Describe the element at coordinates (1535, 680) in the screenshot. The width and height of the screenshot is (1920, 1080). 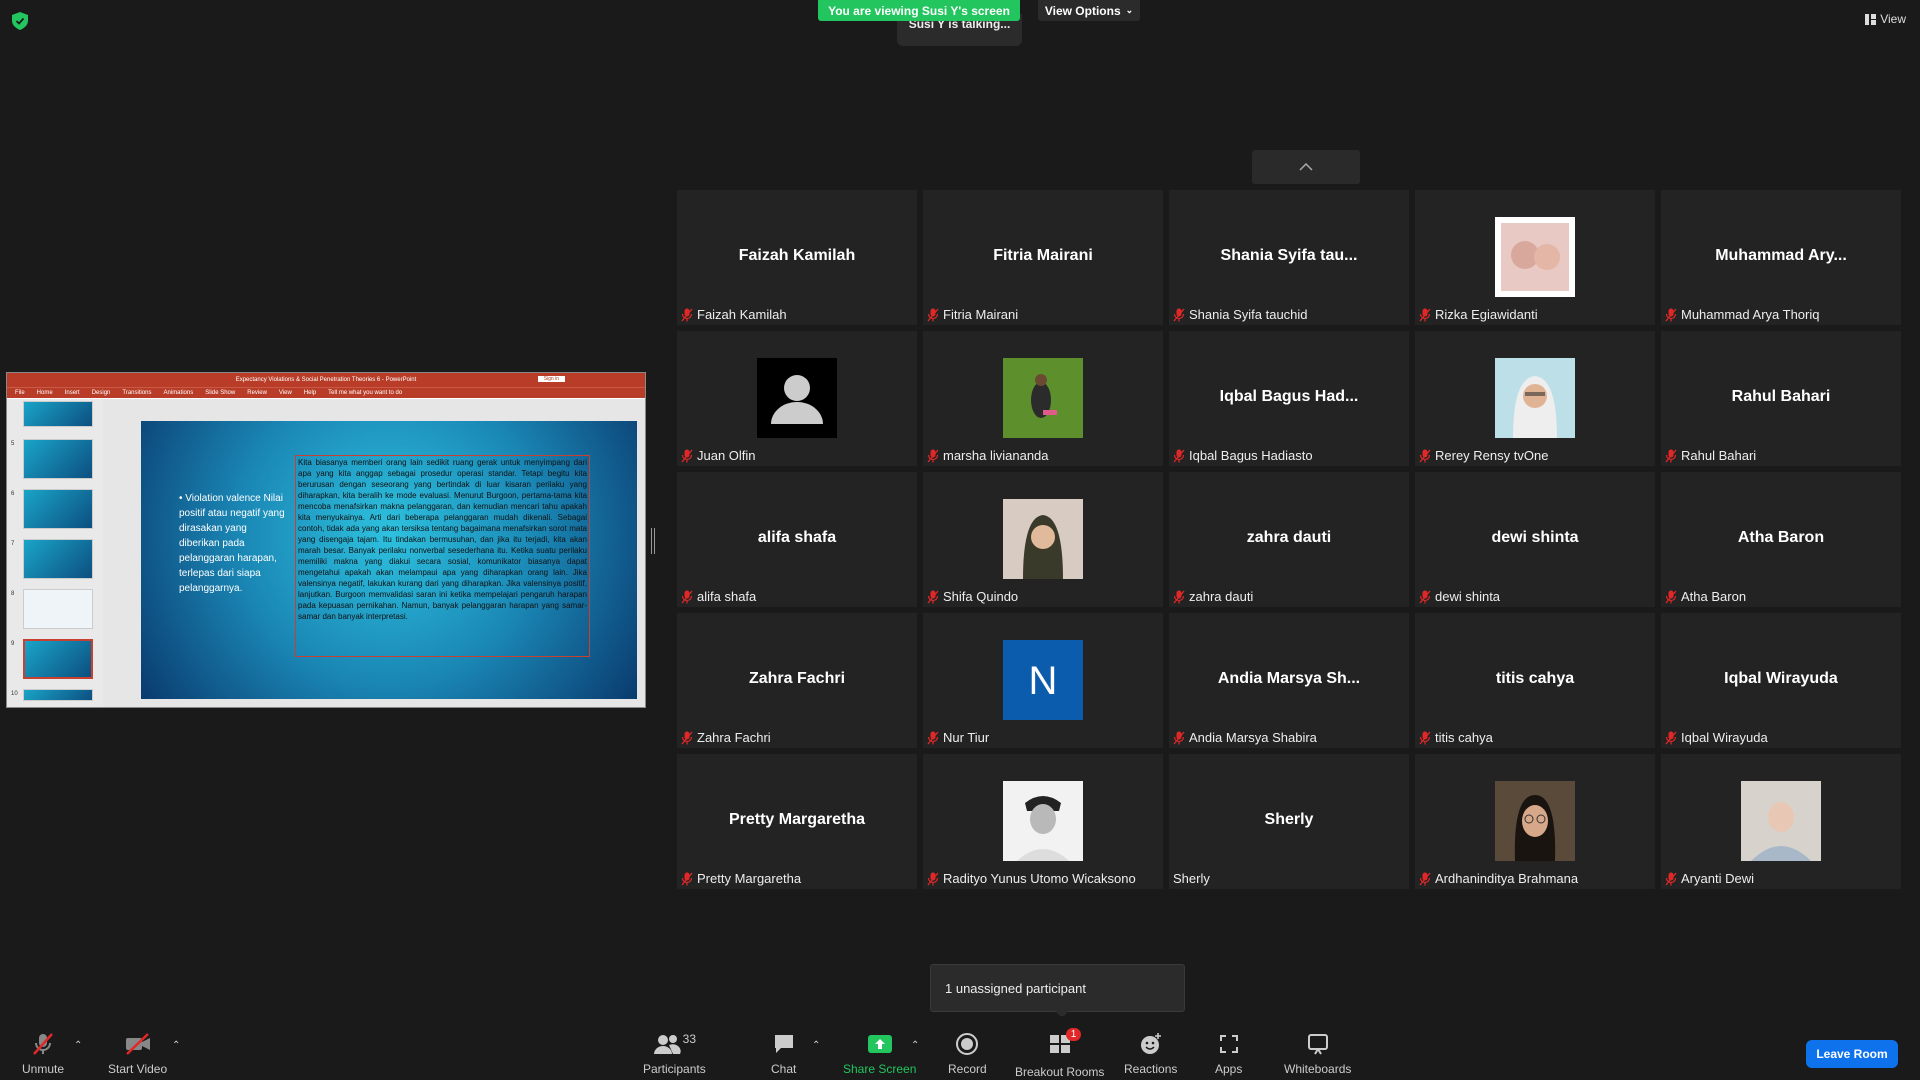
I see `participant-tile: titis cahya titis cahya` at that location.